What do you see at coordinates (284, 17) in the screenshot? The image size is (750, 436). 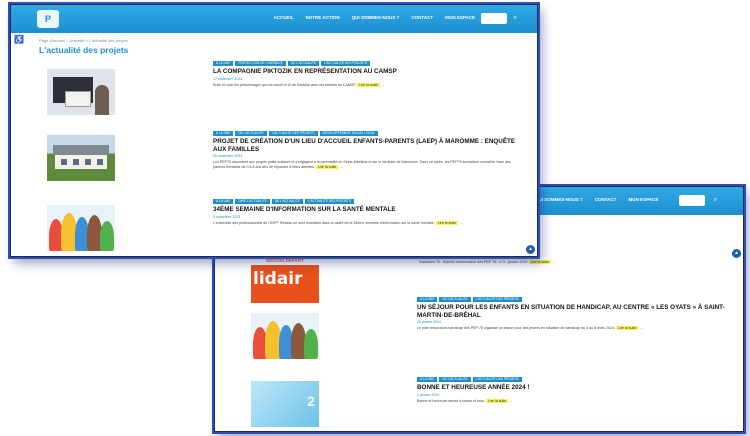 I see `nav-item-home: Accueil` at bounding box center [284, 17].